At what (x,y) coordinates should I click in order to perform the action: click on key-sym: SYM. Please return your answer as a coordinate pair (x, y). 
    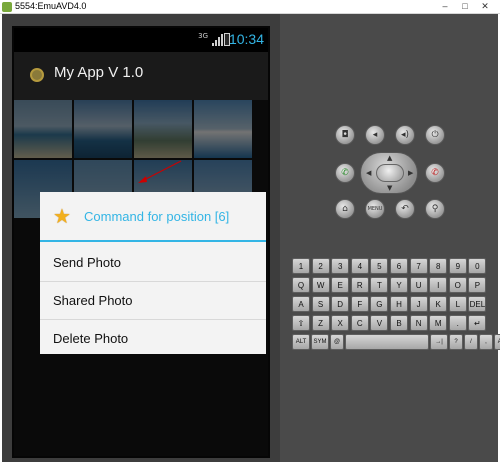
    Looking at the image, I should click on (320, 342).